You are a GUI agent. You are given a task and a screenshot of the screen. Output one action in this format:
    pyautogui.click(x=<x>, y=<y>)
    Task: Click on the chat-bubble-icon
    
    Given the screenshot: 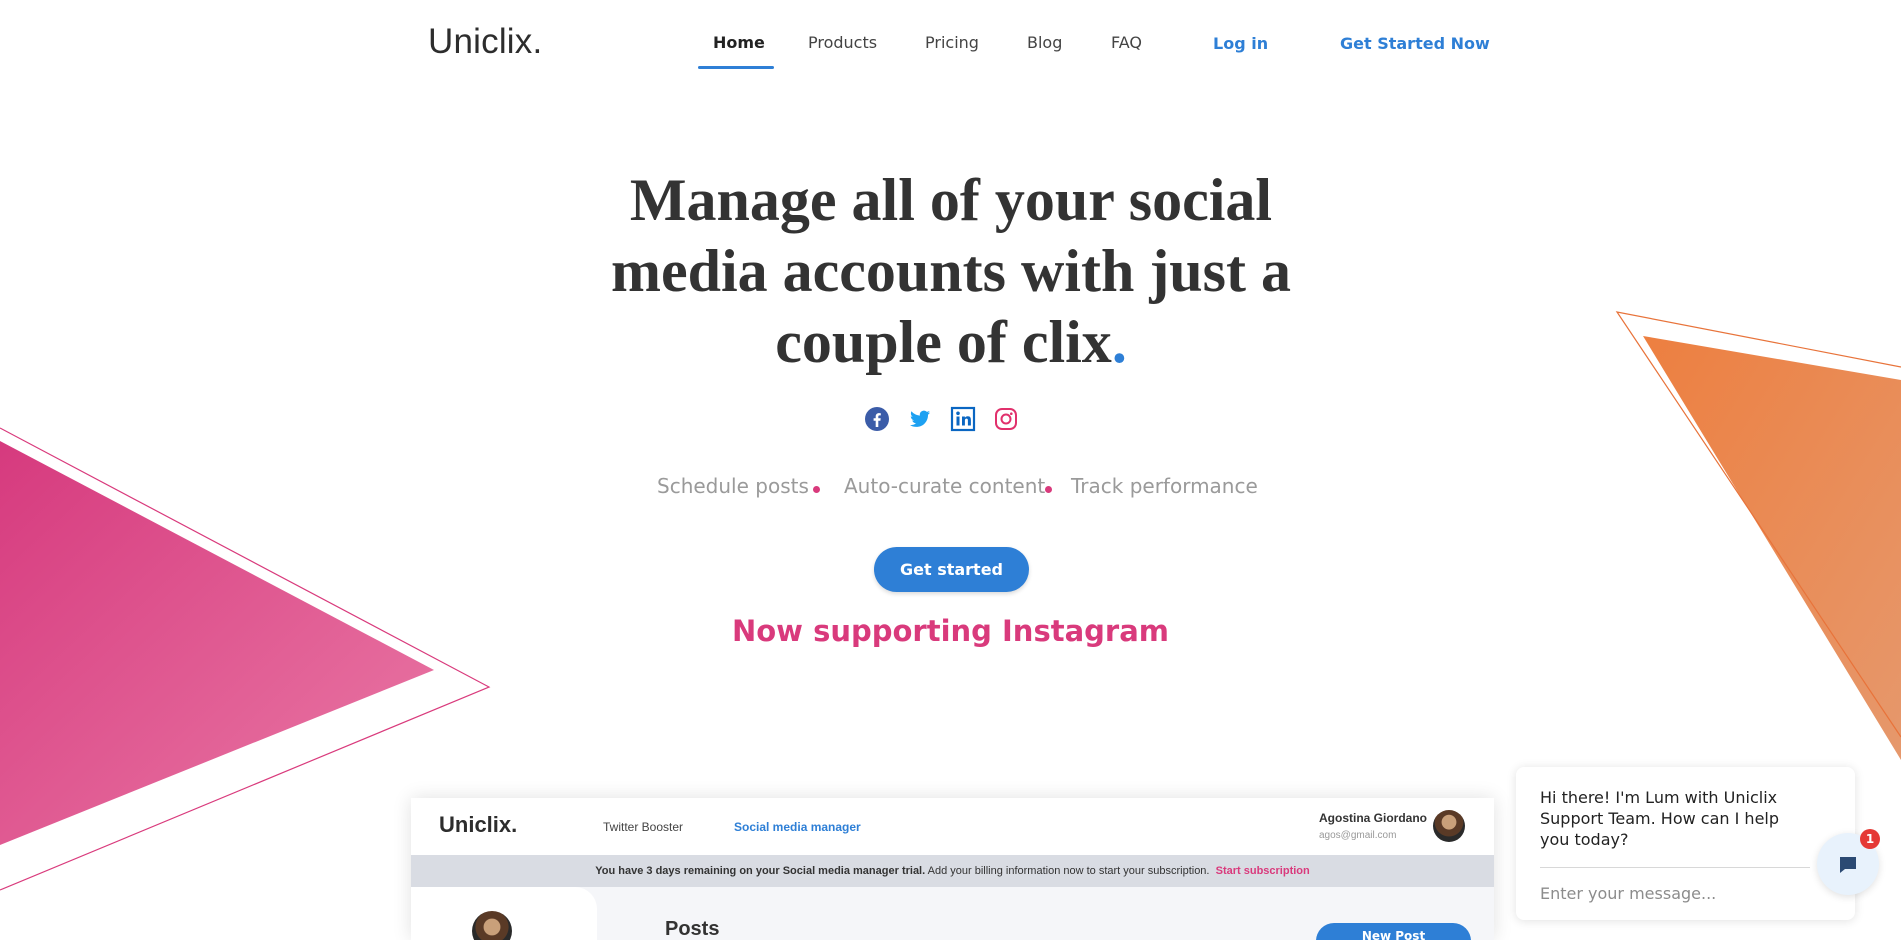 What is the action you would take?
    pyautogui.click(x=1848, y=865)
    